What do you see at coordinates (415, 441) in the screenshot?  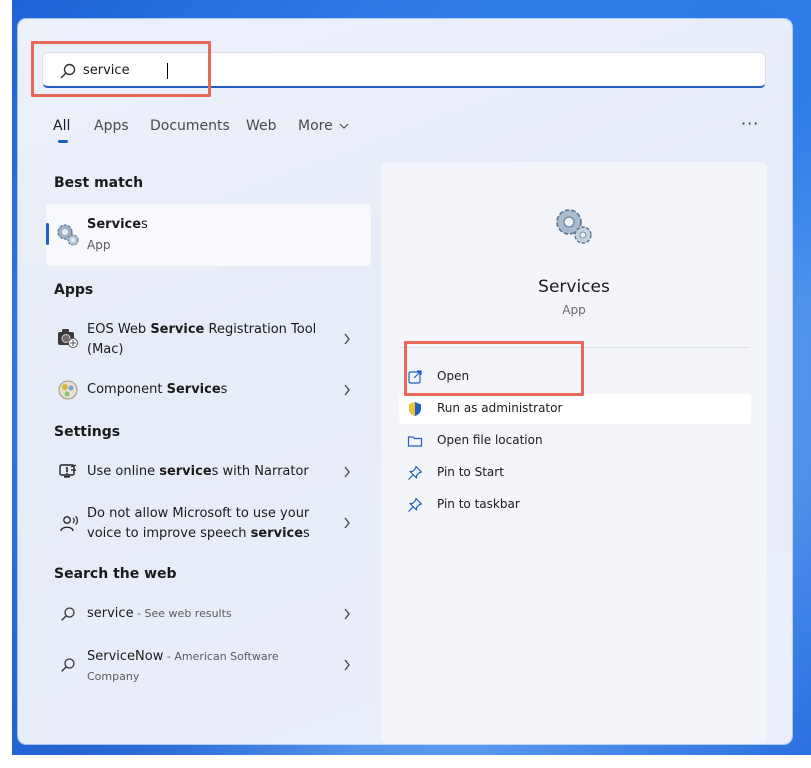 I see `folder-icon` at bounding box center [415, 441].